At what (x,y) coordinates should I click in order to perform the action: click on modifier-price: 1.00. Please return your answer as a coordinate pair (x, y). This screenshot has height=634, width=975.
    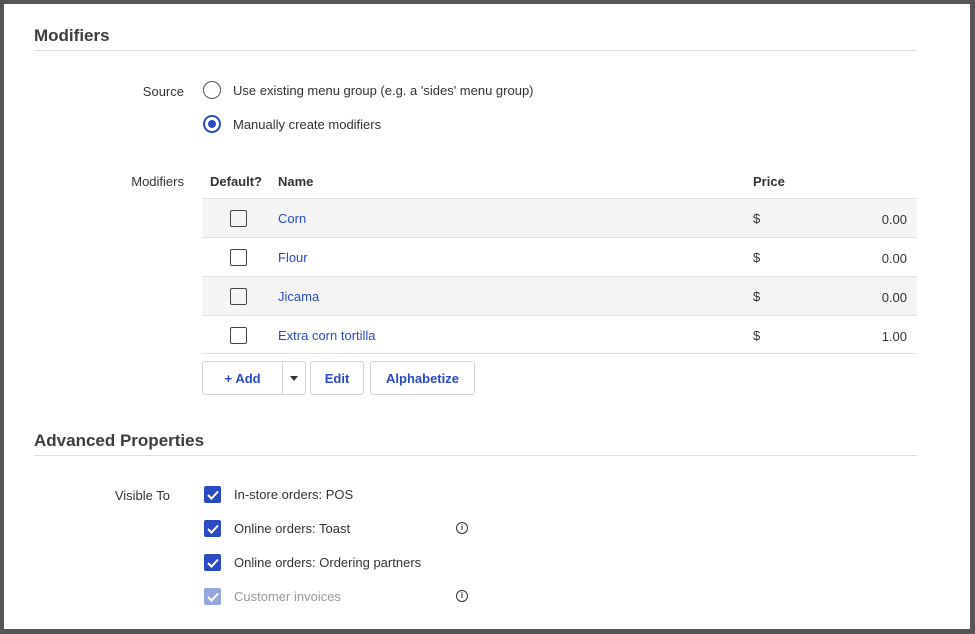
    Looking at the image, I should click on (894, 336).